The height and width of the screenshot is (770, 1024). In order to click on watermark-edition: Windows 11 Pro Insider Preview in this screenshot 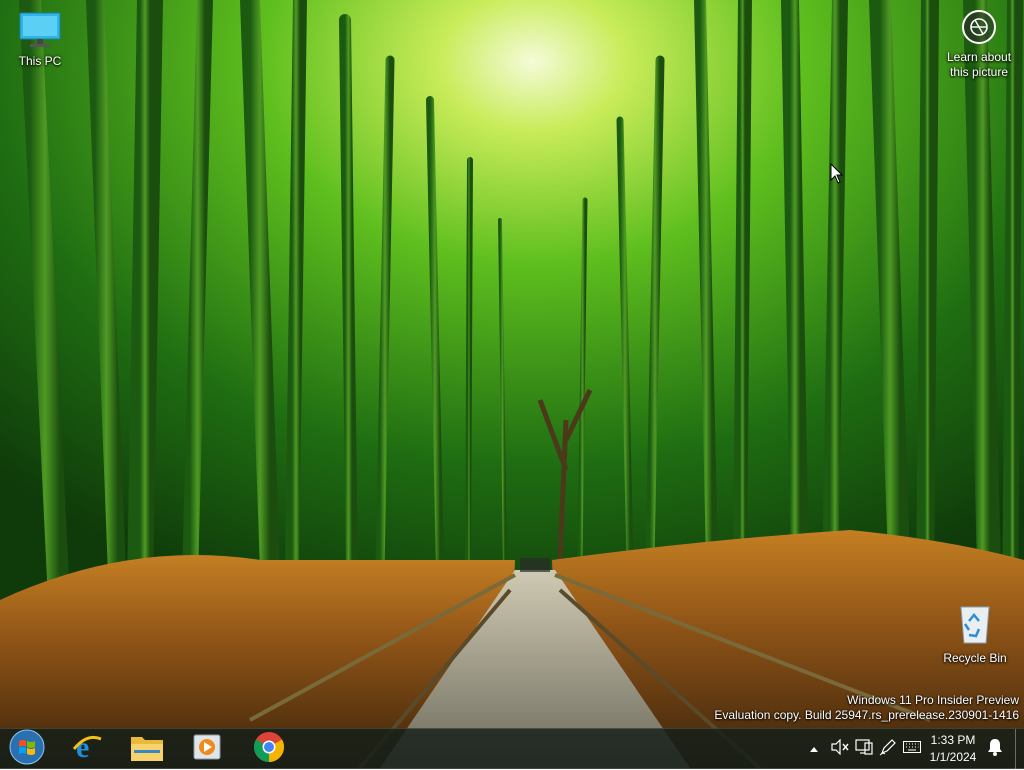, I will do `click(933, 700)`.